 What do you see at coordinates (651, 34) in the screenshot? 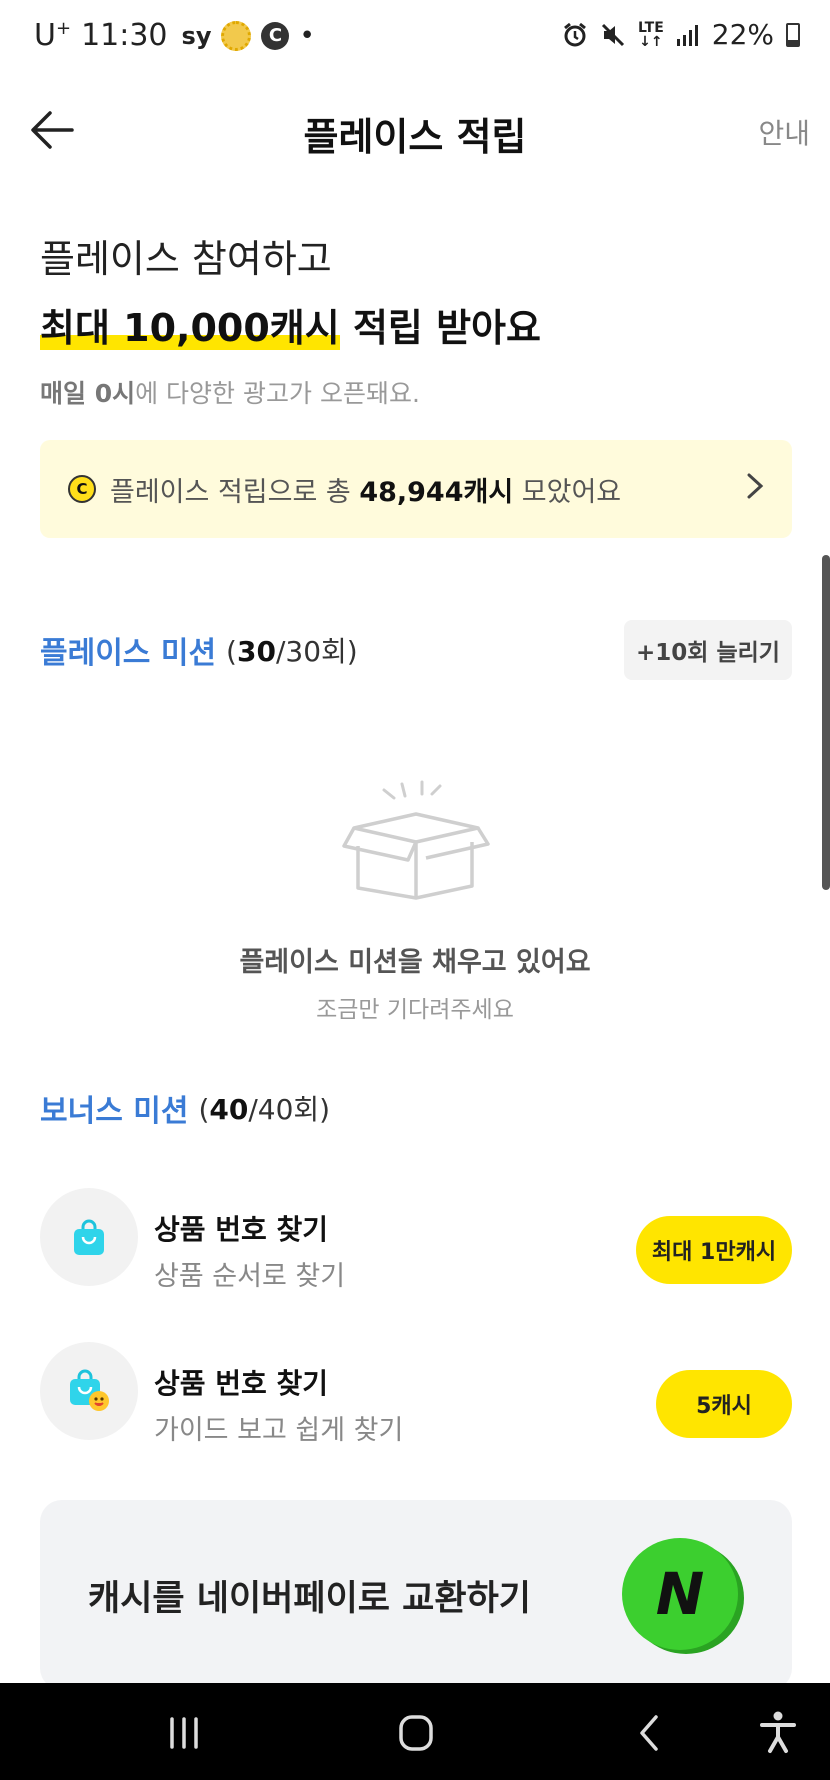
I see `lte-icon: LTE ↓↑` at bounding box center [651, 34].